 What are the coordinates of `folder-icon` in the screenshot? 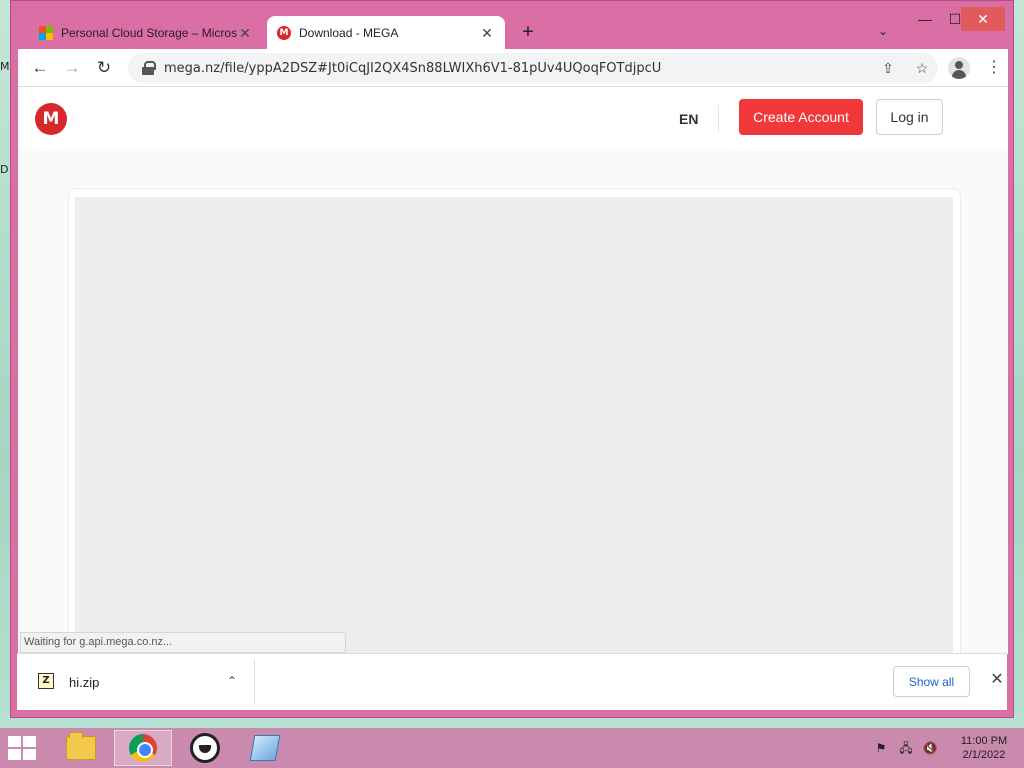 It's located at (81, 746).